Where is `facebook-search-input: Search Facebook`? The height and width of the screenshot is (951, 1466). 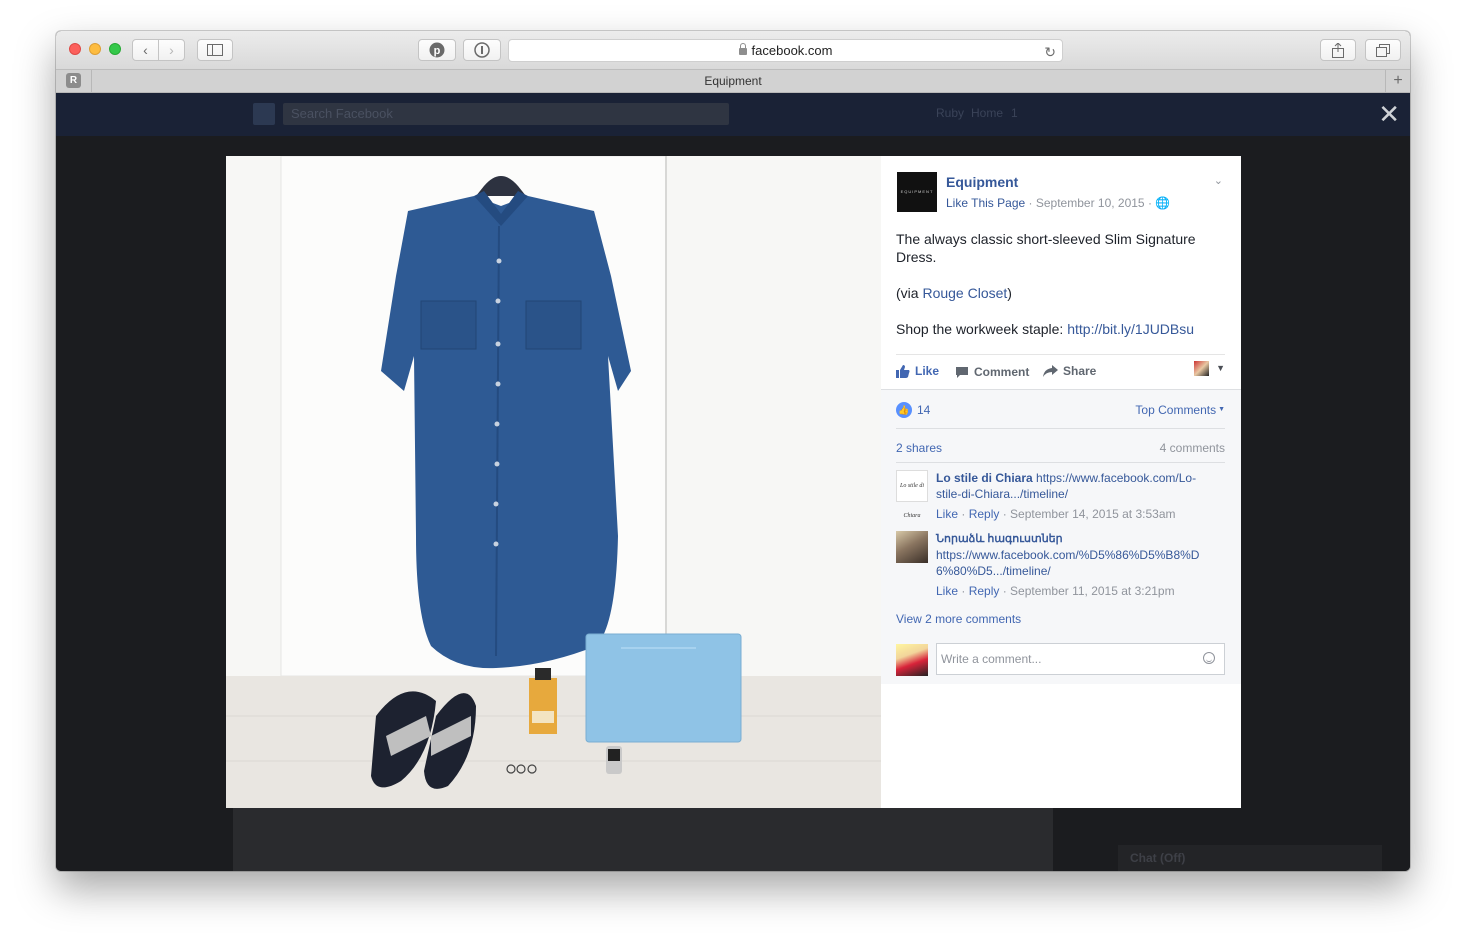 facebook-search-input: Search Facebook is located at coordinates (506, 114).